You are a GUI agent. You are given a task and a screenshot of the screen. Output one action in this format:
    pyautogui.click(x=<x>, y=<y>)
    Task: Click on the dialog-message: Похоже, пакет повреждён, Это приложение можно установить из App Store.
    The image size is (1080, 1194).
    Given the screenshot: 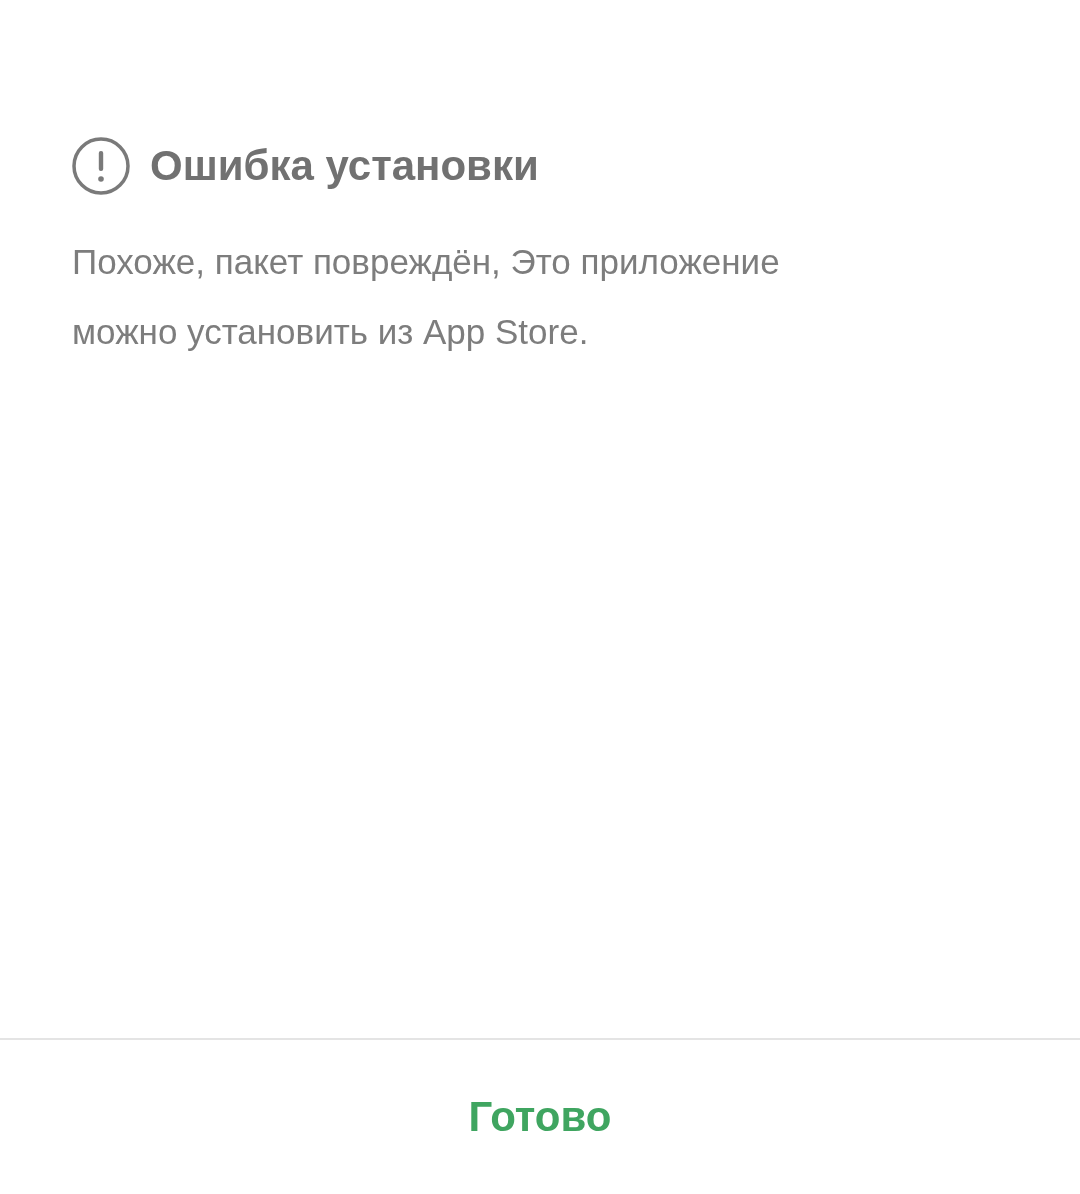 What is the action you would take?
    pyautogui.click(x=426, y=297)
    